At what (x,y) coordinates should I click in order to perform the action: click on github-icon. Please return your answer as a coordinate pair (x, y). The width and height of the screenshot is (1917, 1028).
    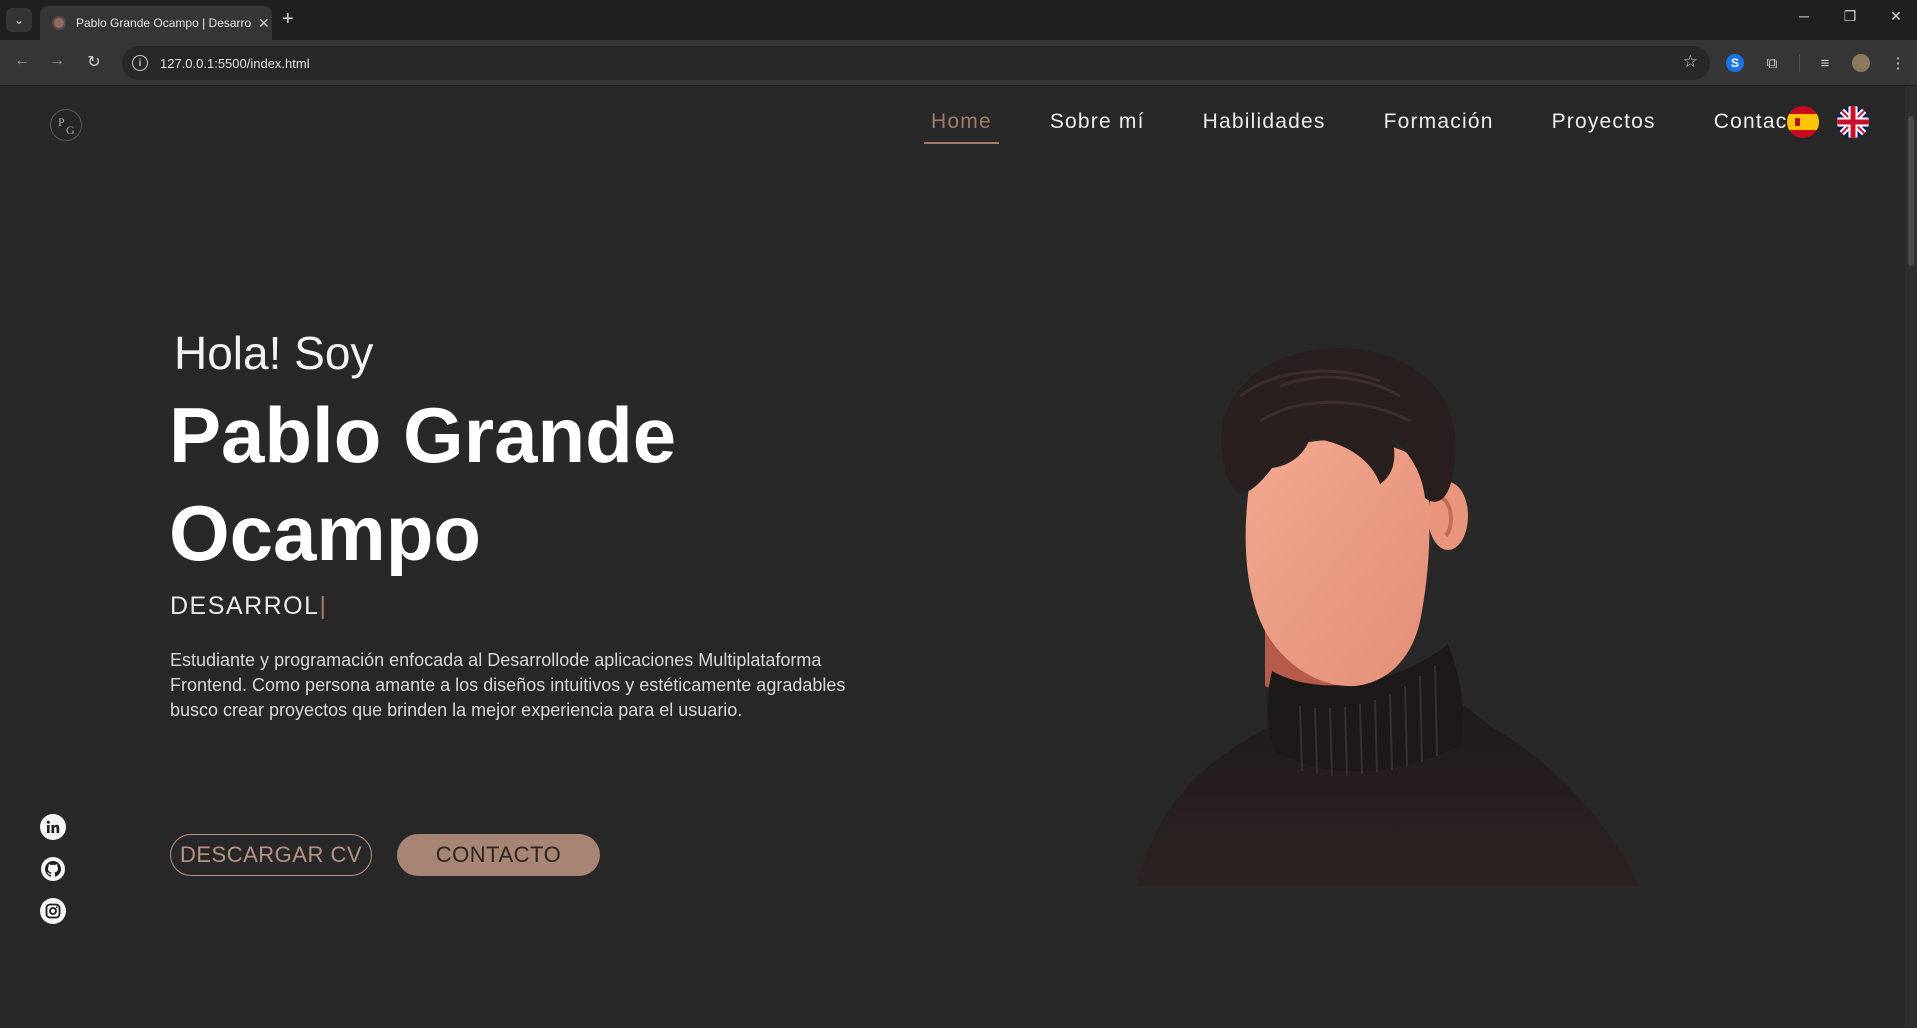
    Looking at the image, I should click on (53, 869).